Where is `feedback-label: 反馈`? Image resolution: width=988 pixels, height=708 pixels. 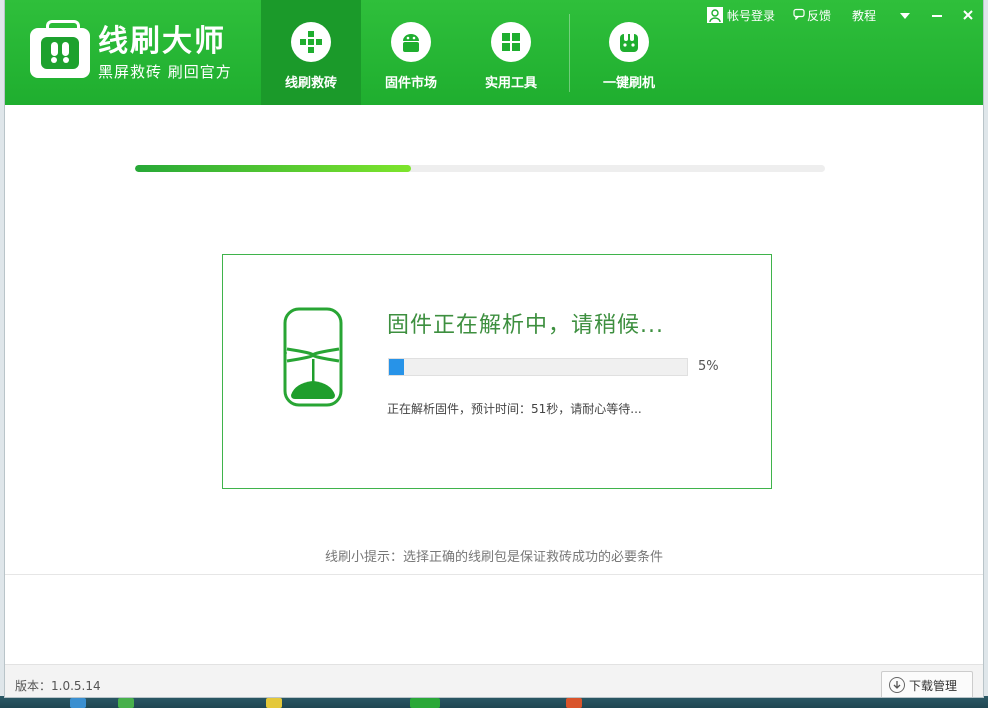 feedback-label: 反馈 is located at coordinates (819, 16).